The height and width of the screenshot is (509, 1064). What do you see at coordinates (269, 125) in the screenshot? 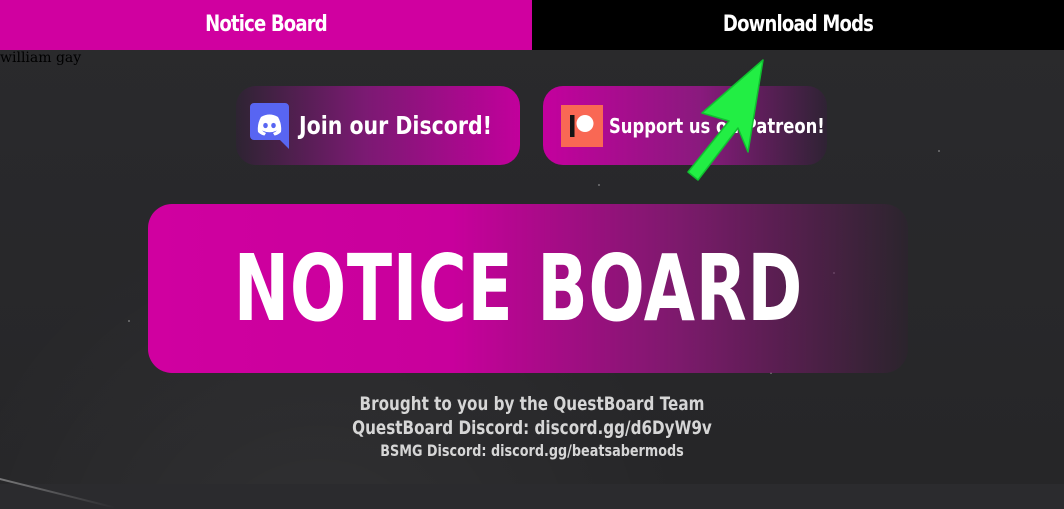
I see `discord-icon` at bounding box center [269, 125].